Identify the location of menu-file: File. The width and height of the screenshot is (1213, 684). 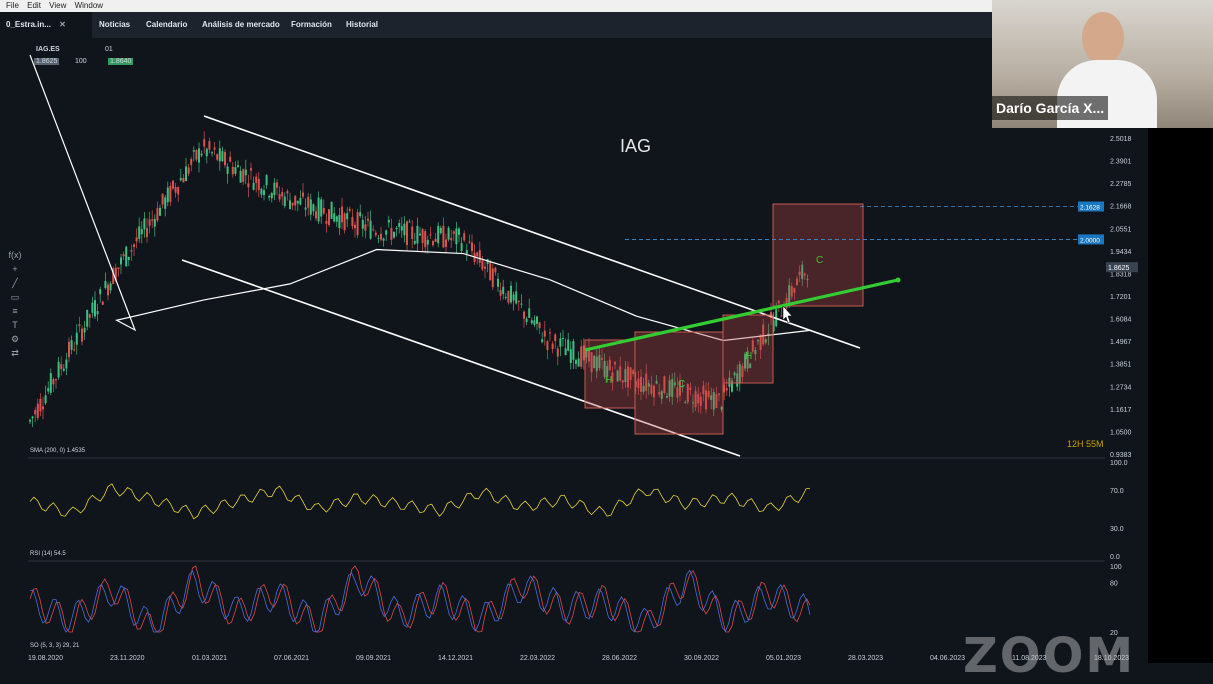
(12, 5).